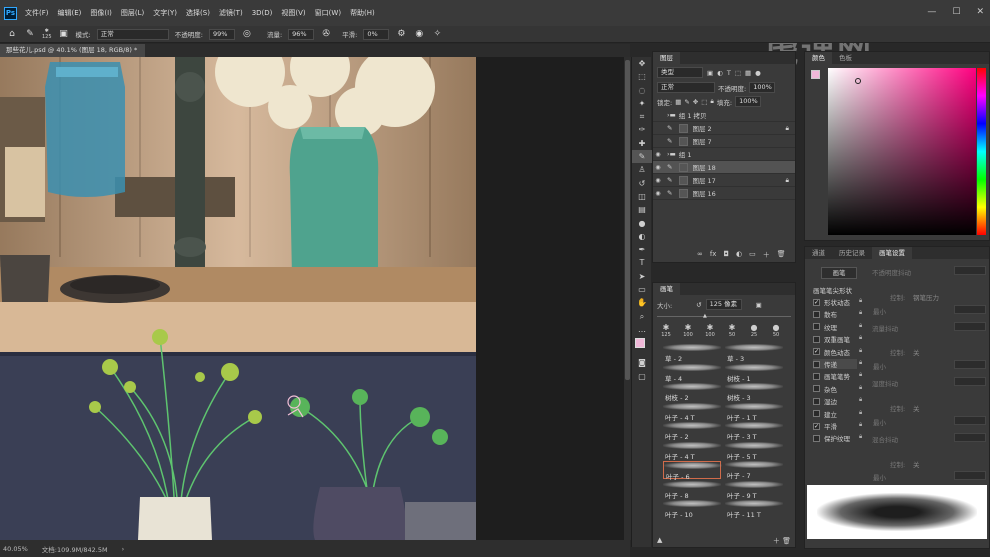  Describe the element at coordinates (666, 58) in the screenshot. I see `tab-layers: 图层` at that location.